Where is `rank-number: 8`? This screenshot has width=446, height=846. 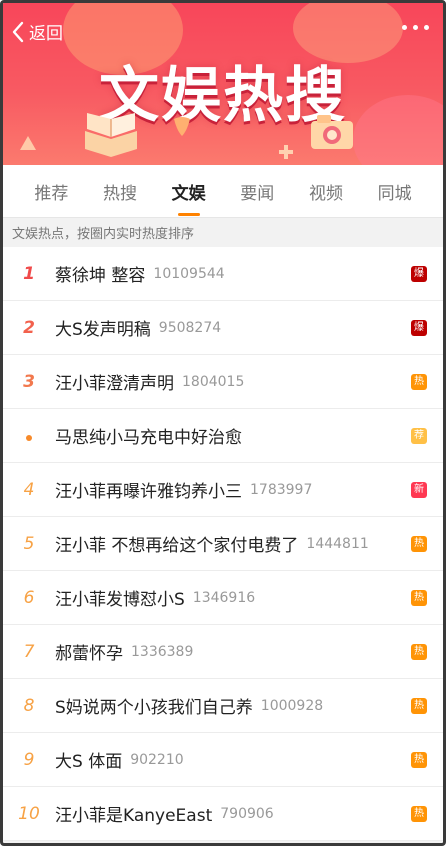 rank-number: 8 is located at coordinates (29, 705).